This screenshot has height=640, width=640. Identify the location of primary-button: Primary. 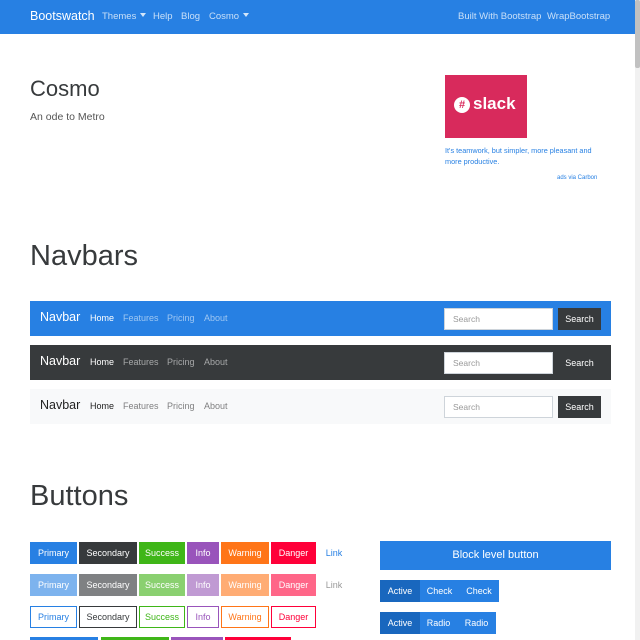
(53, 553).